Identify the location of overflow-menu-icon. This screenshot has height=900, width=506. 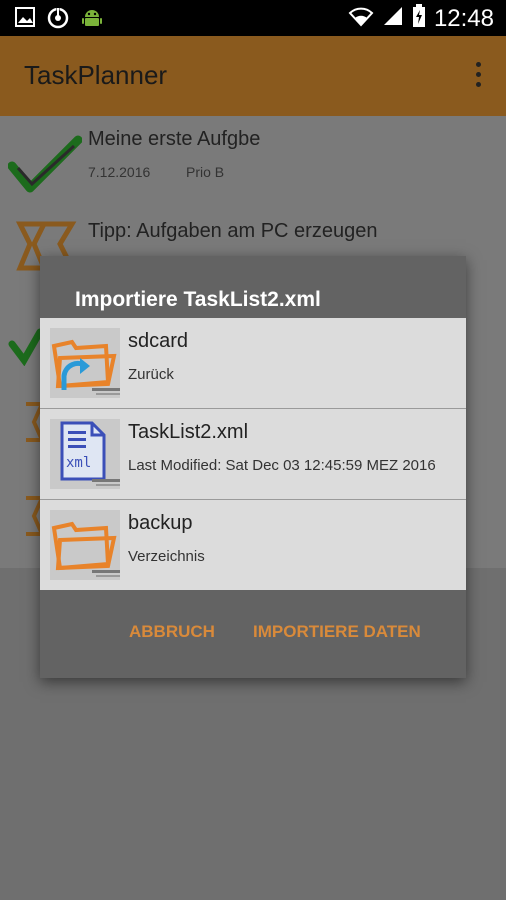
(478, 77).